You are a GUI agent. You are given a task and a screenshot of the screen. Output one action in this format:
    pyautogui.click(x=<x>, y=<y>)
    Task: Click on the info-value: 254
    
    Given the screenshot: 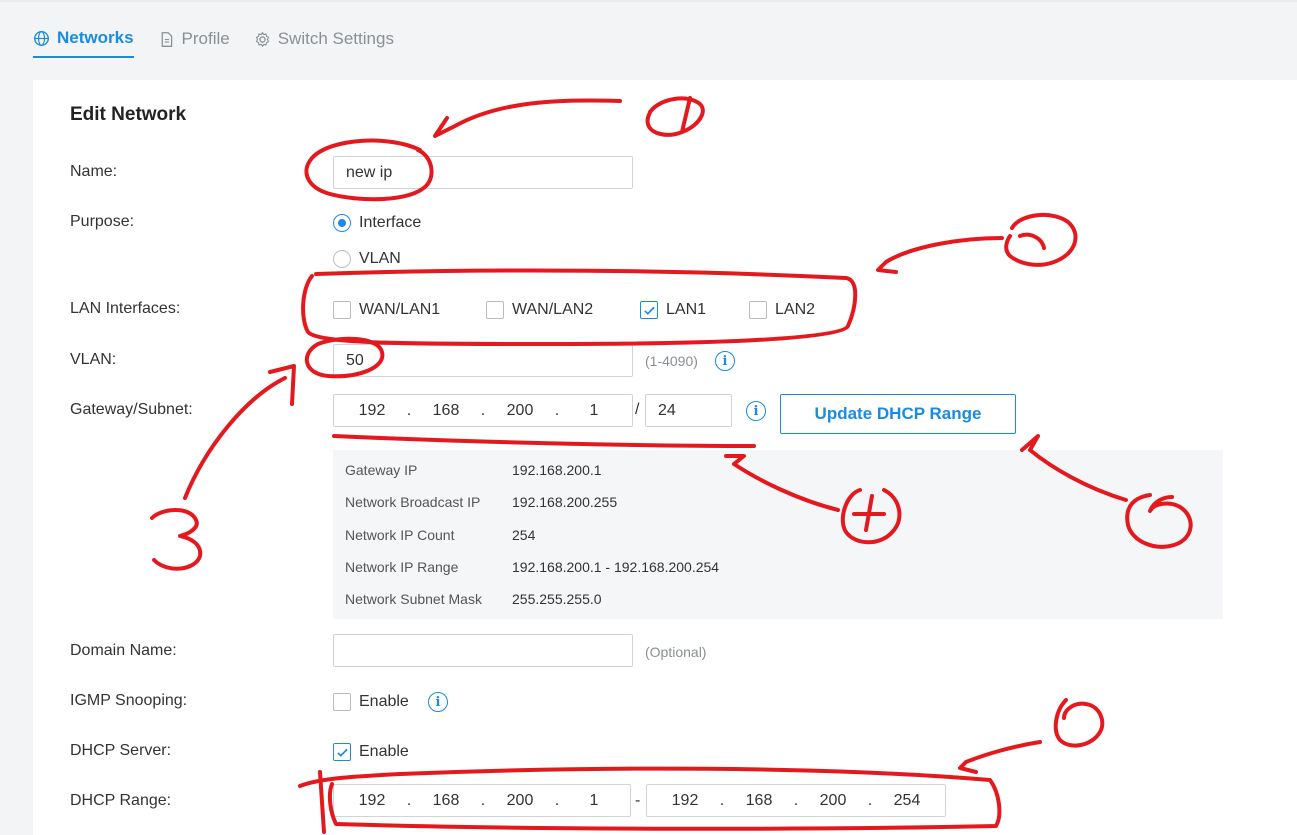 What is the action you would take?
    pyautogui.click(x=524, y=535)
    